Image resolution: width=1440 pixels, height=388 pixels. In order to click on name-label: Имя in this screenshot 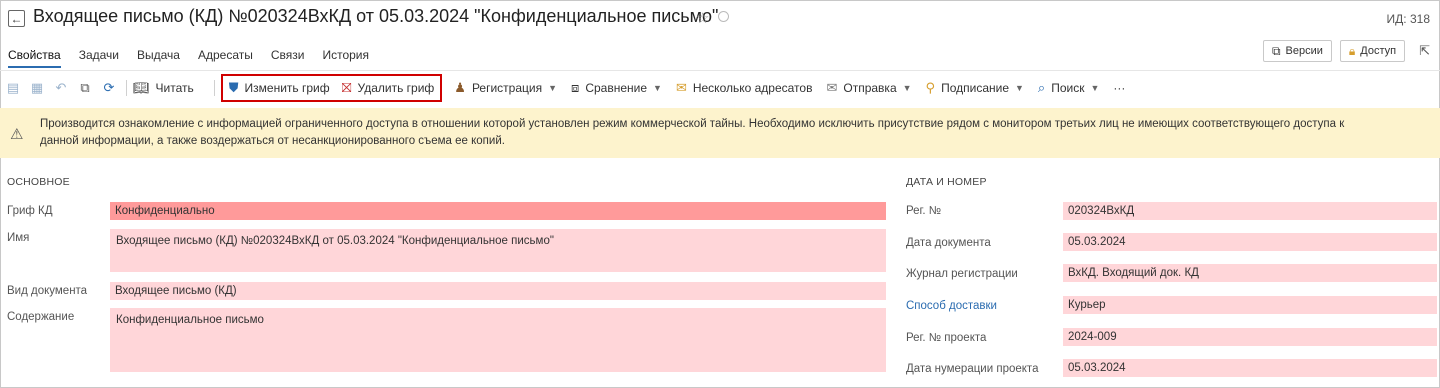, I will do `click(18, 238)`.